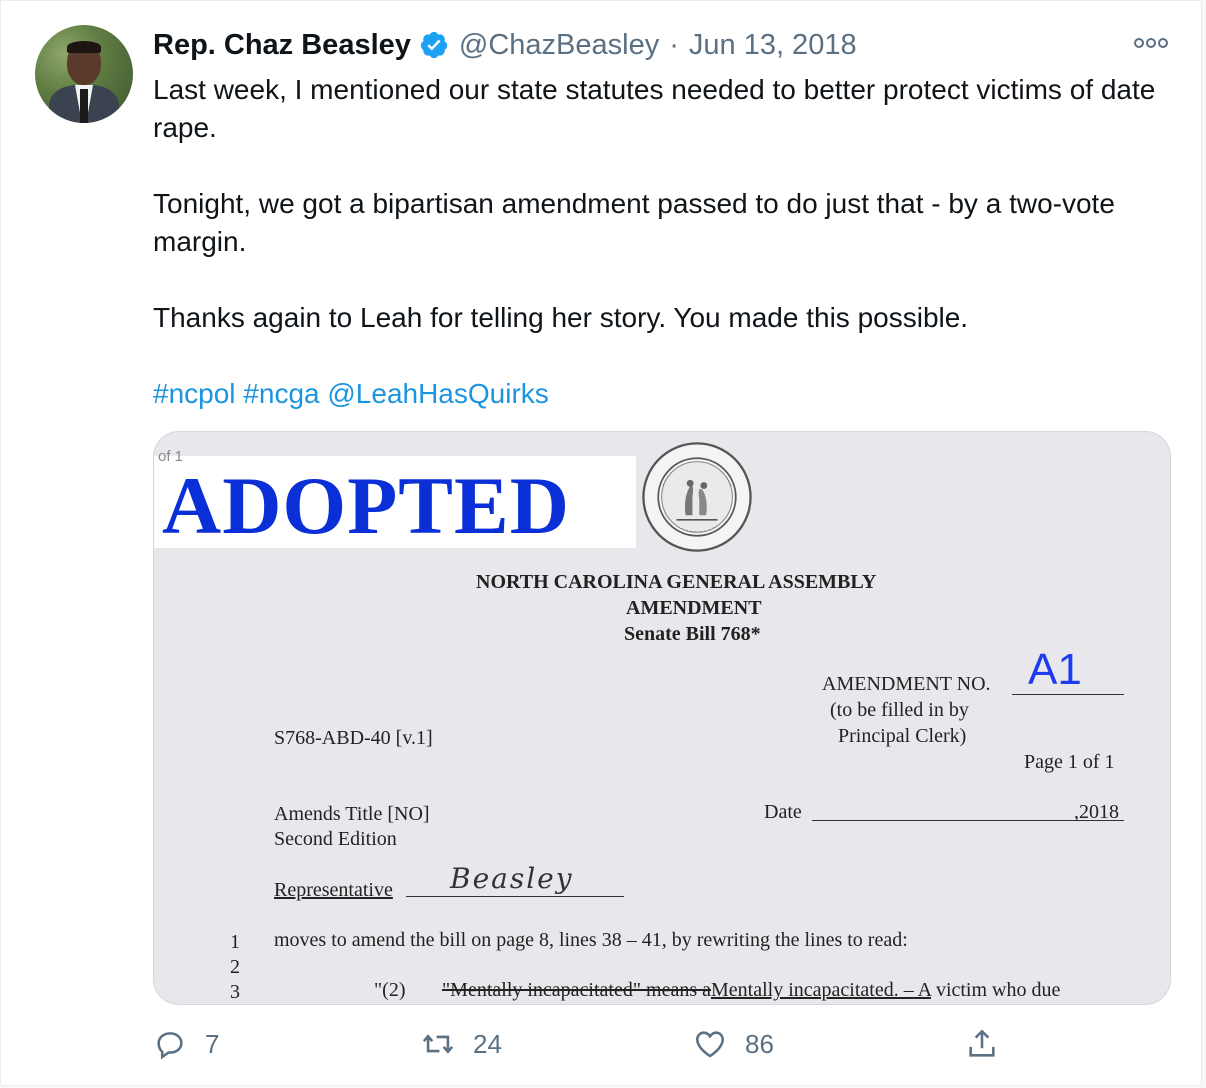 The height and width of the screenshot is (1088, 1206). What do you see at coordinates (437, 393) in the screenshot?
I see `mention-leahhasquirks: @LeahHasQuirks` at bounding box center [437, 393].